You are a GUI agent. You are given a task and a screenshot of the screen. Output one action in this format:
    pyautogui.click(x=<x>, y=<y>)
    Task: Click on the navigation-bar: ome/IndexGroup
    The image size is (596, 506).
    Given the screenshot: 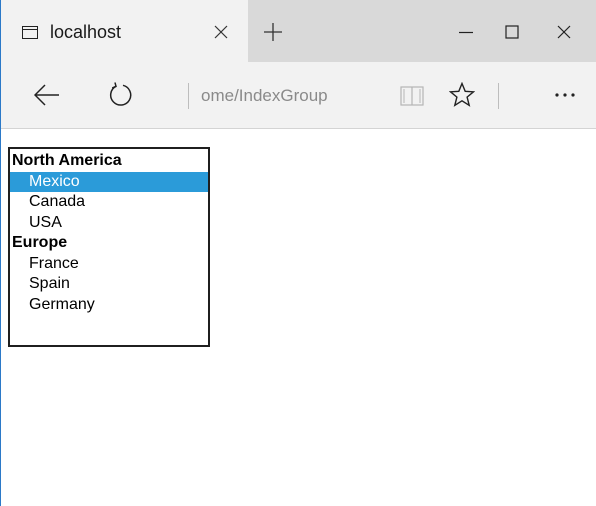 What is the action you would take?
    pyautogui.click(x=298, y=95)
    